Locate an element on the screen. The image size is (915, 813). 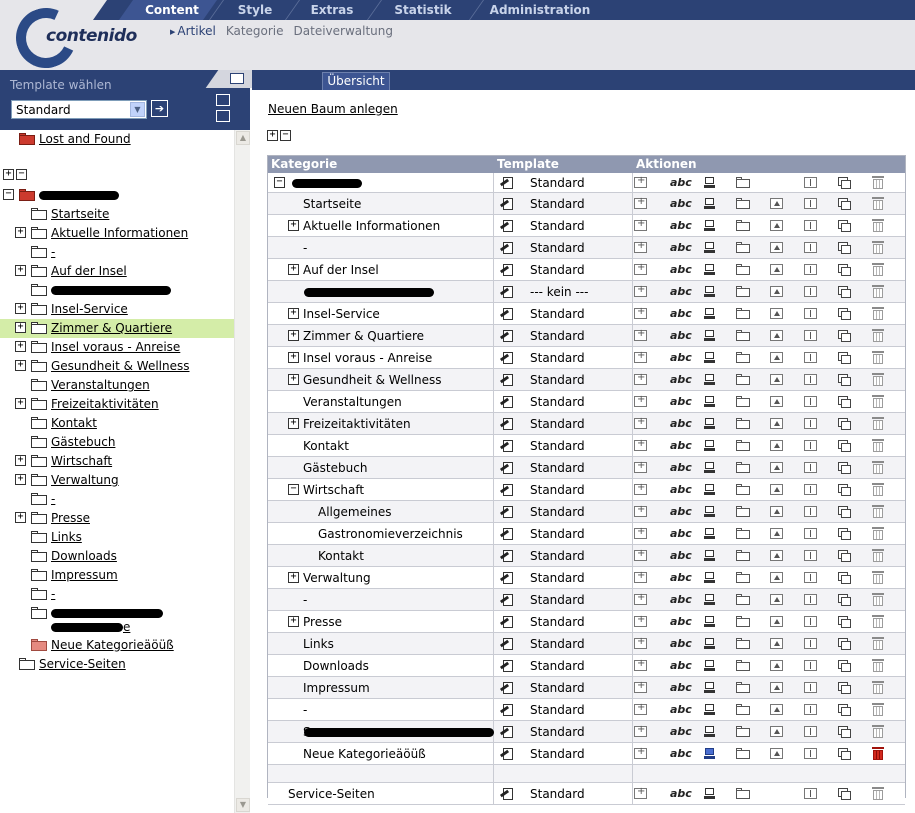
tree-item-label: Startseite is located at coordinates (80, 214).